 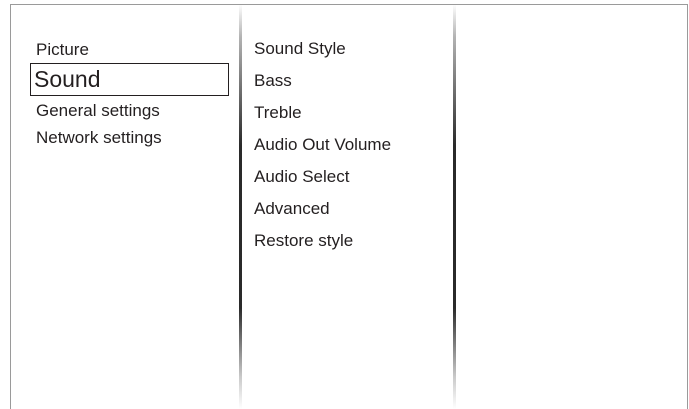 I want to click on submenu-item-advanced: Advanced, so click(x=351, y=212).